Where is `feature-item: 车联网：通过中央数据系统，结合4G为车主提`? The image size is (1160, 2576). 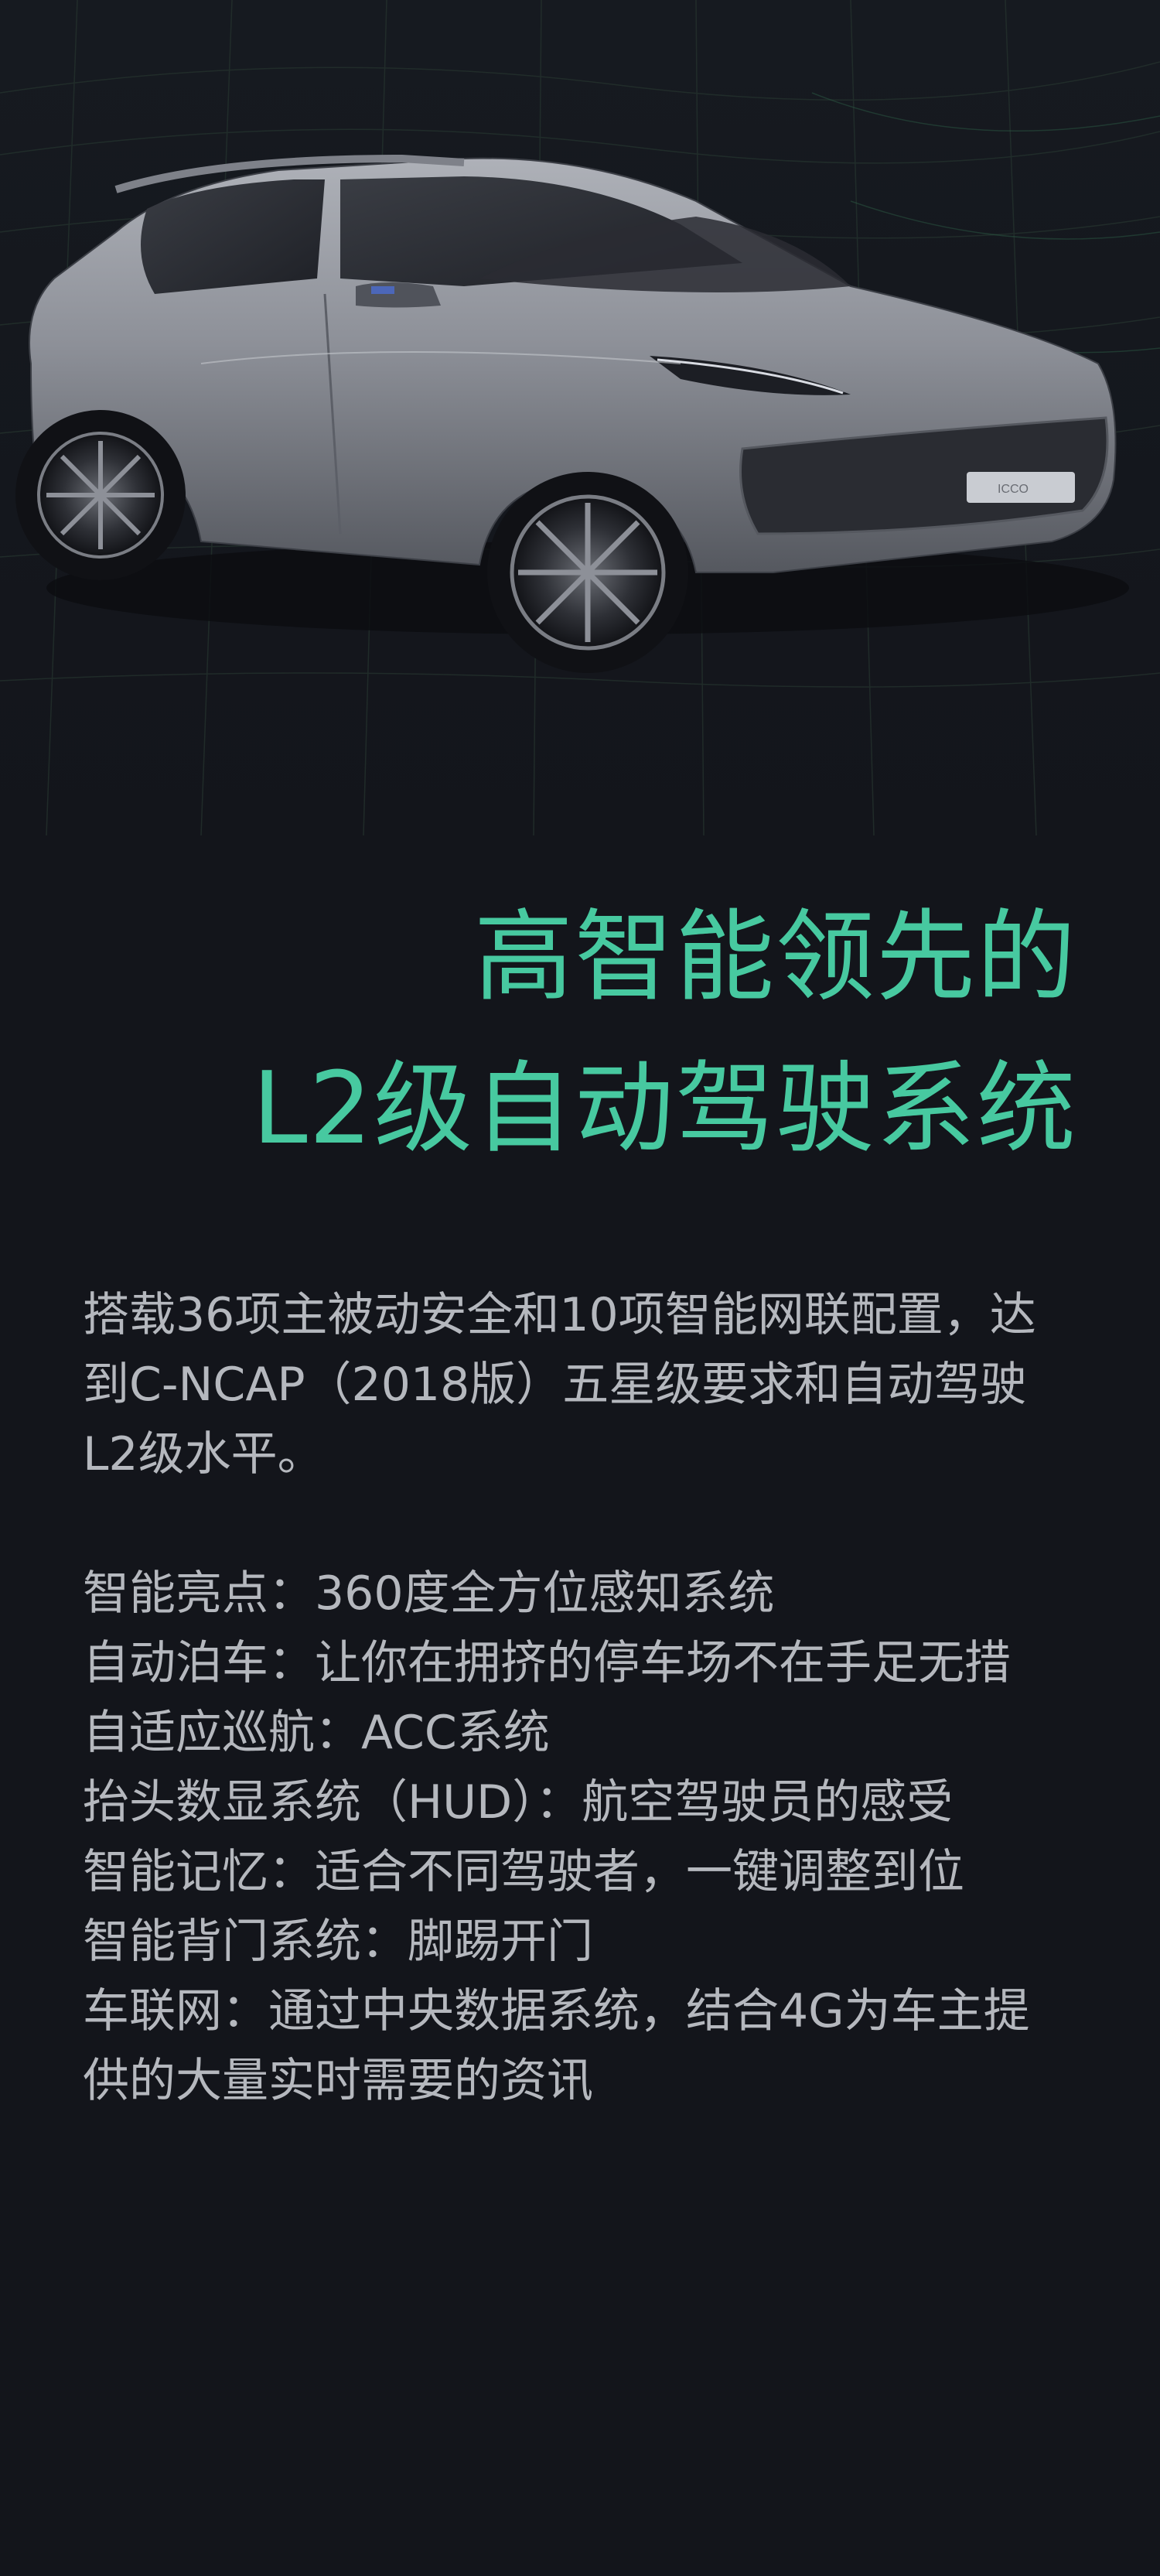
feature-item: 车联网：通过中央数据系统，结合4G为车主提 is located at coordinates (556, 2011).